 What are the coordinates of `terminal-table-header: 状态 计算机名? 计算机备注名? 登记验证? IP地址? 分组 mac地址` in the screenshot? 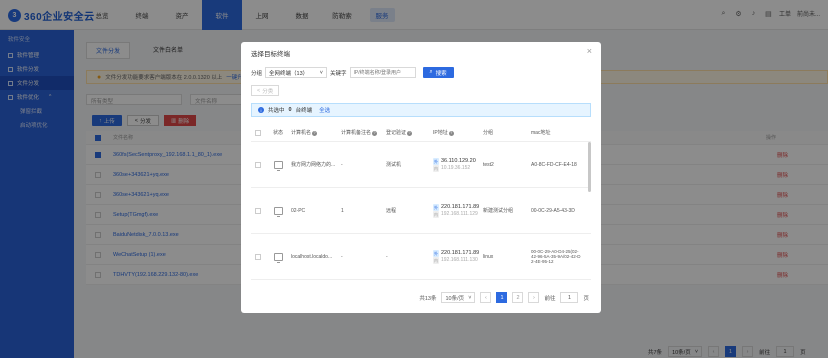 It's located at (421, 133).